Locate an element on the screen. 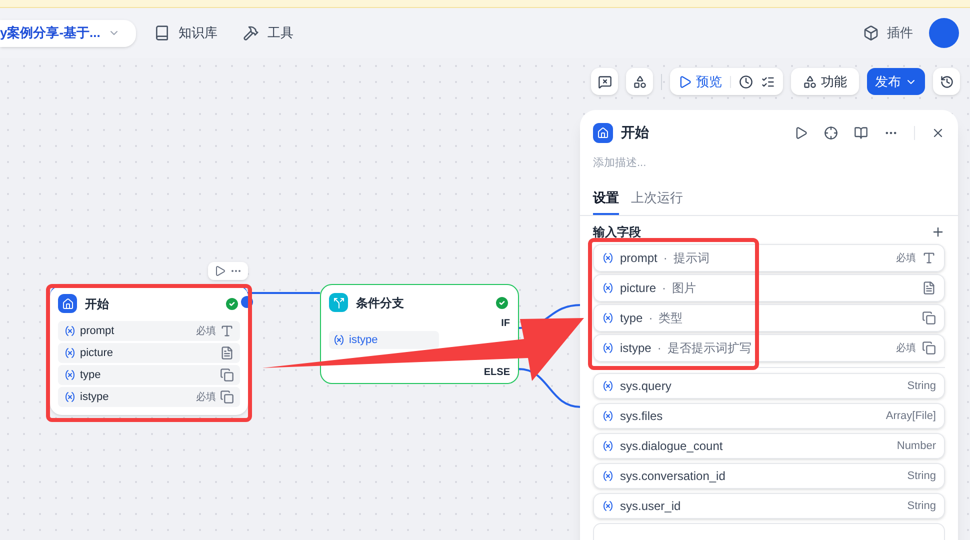 The width and height of the screenshot is (970, 540). history-icon is located at coordinates (947, 81).